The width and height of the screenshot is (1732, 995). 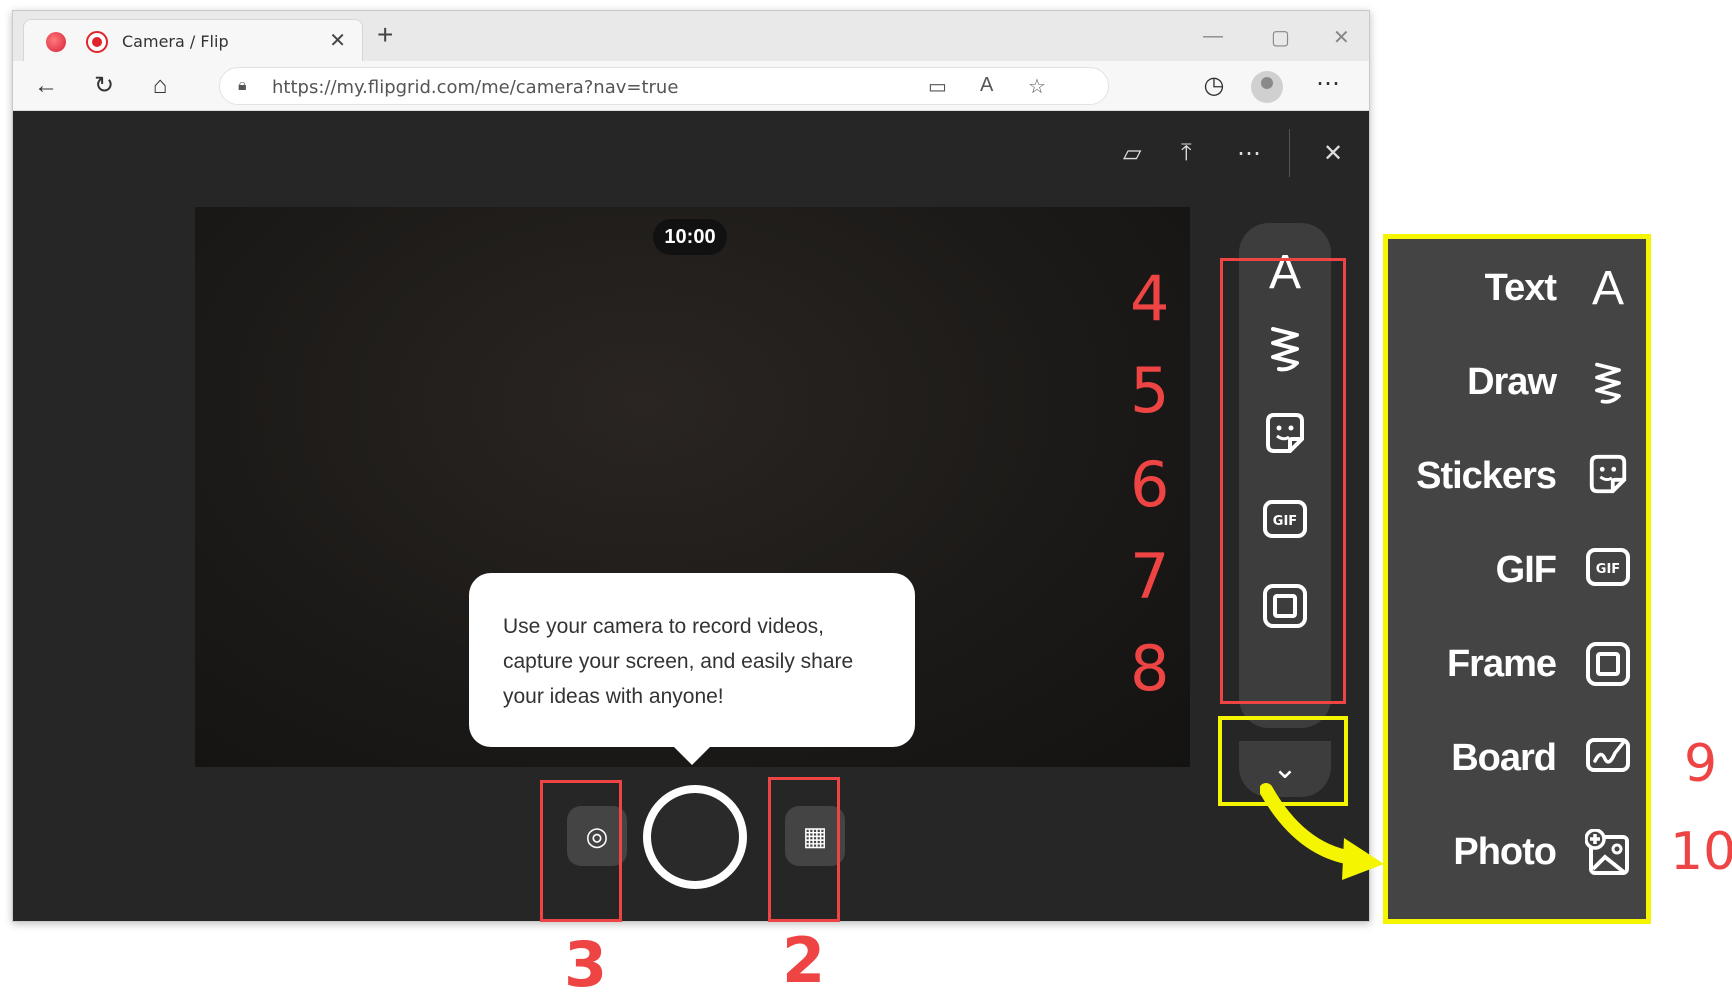 What do you see at coordinates (1505, 852) in the screenshot?
I see `menu-label: Photo` at bounding box center [1505, 852].